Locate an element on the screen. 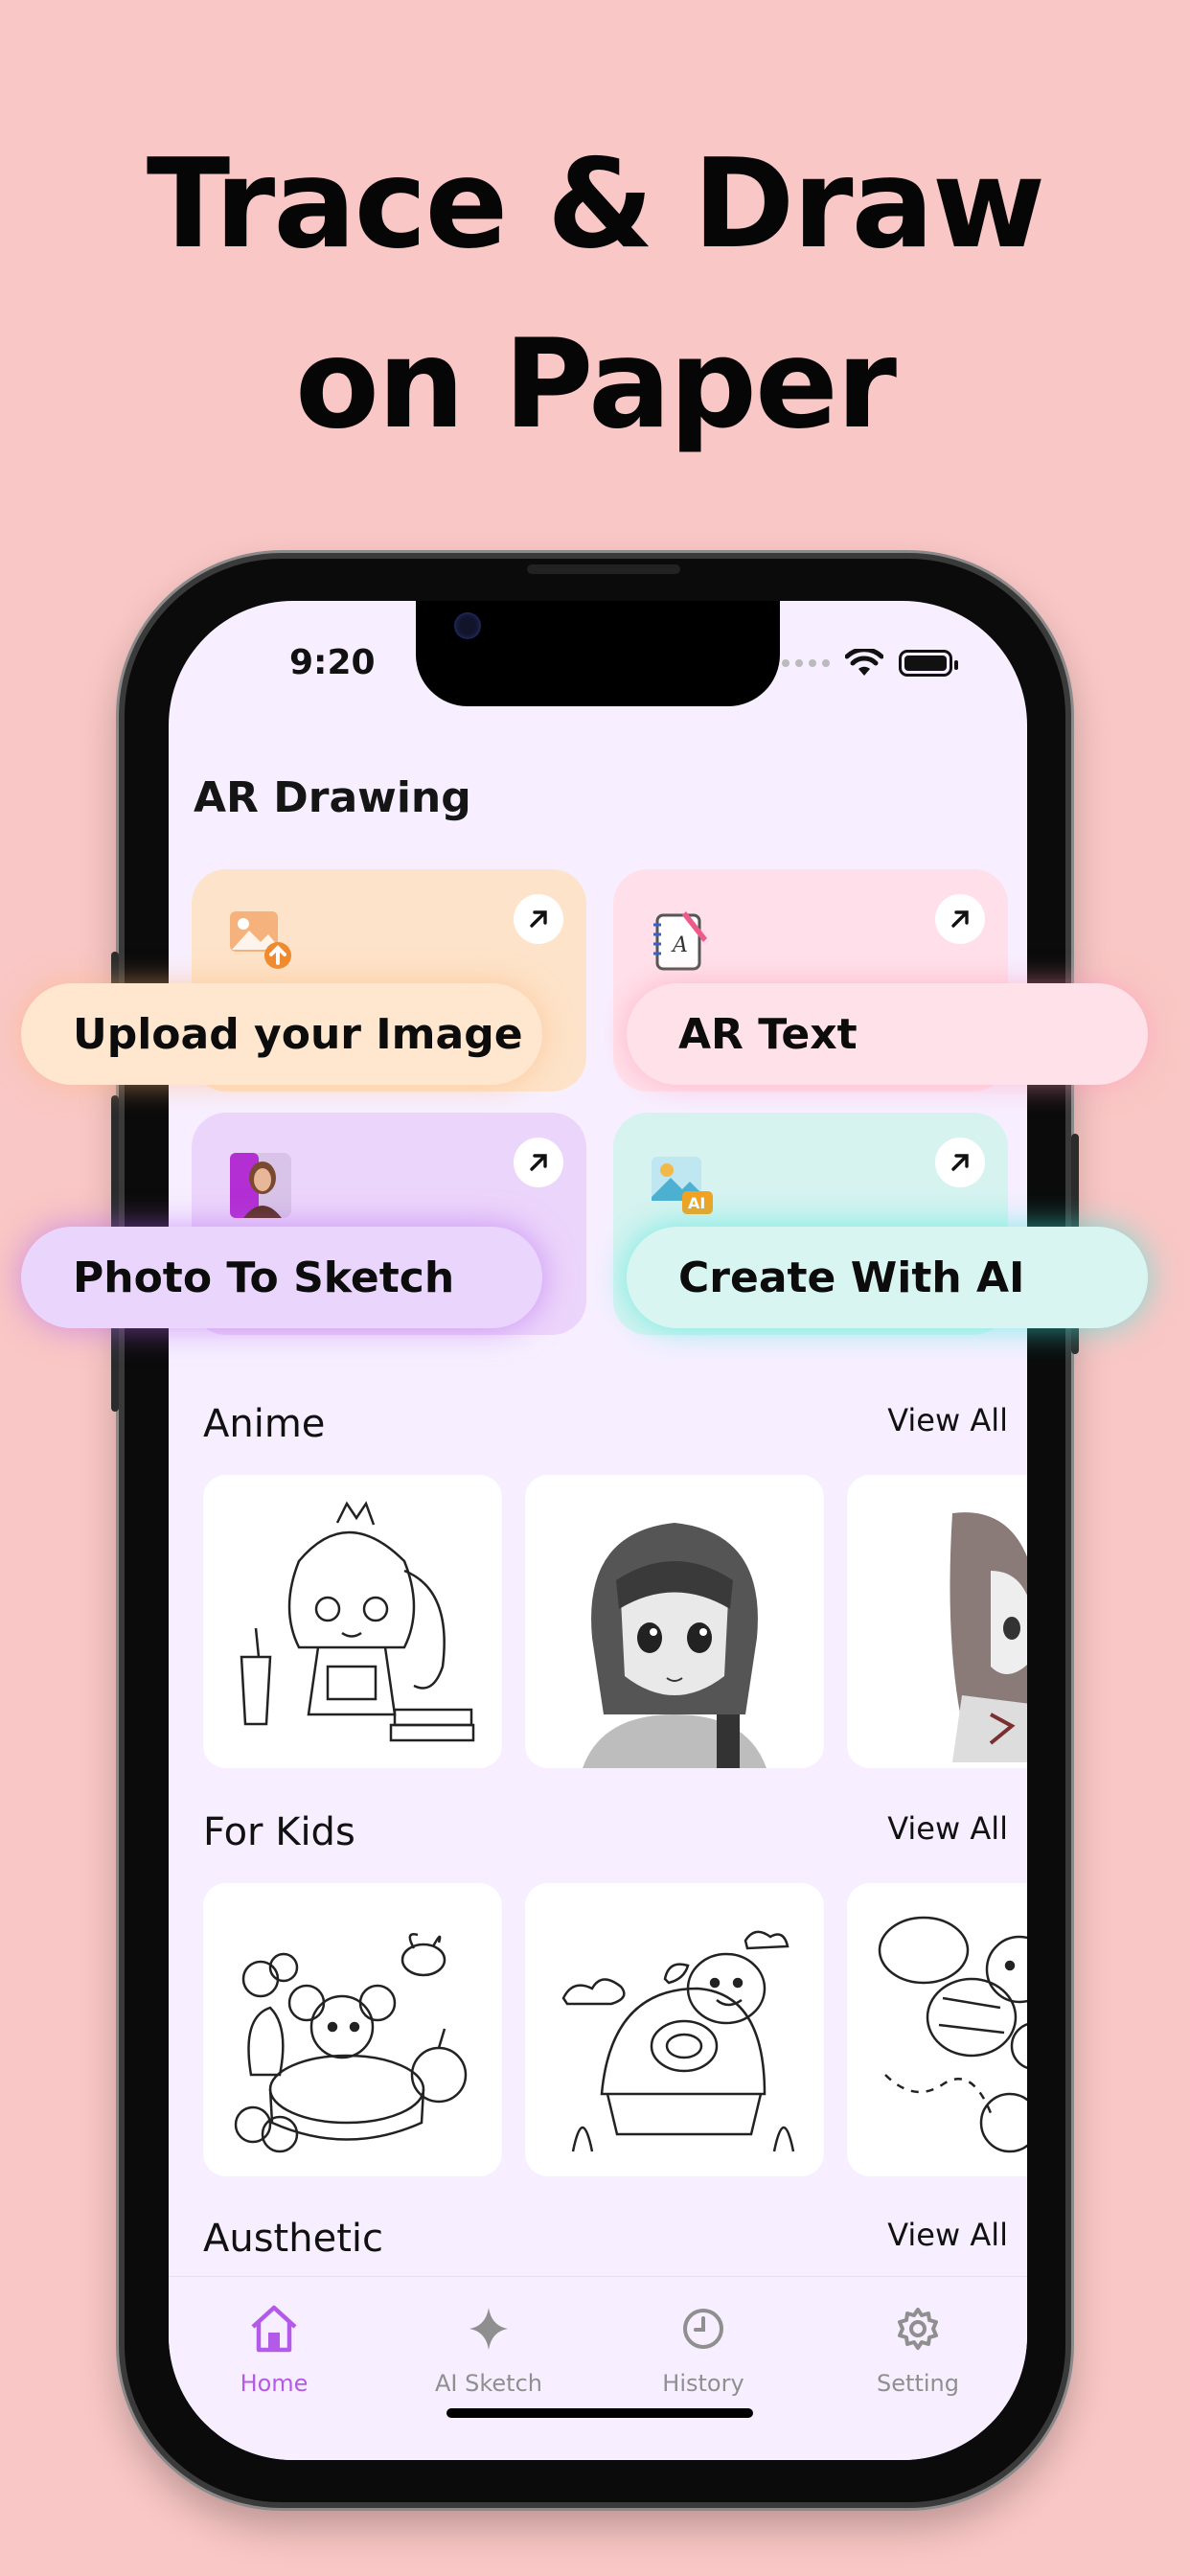 Image resolution: width=1190 pixels, height=2576 pixels. upload-image-label: Upload your Image is located at coordinates (298, 1034).